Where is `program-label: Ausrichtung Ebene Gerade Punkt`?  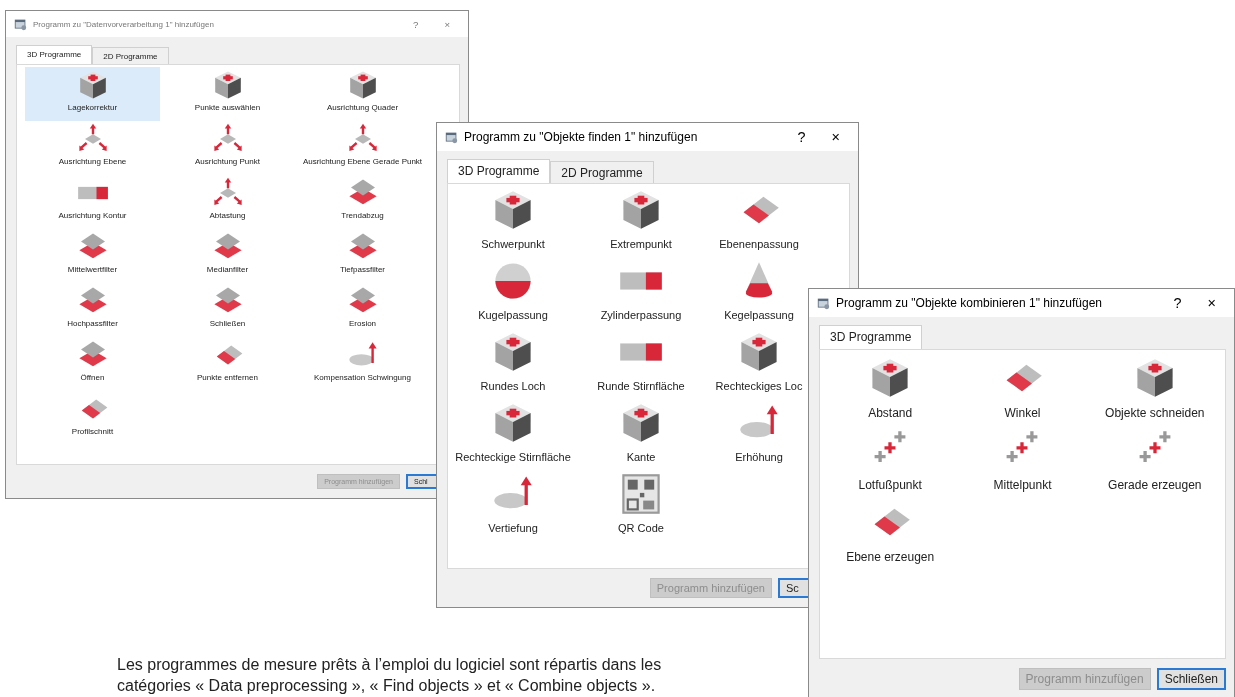 program-label: Ausrichtung Ebene Gerade Punkt is located at coordinates (362, 161).